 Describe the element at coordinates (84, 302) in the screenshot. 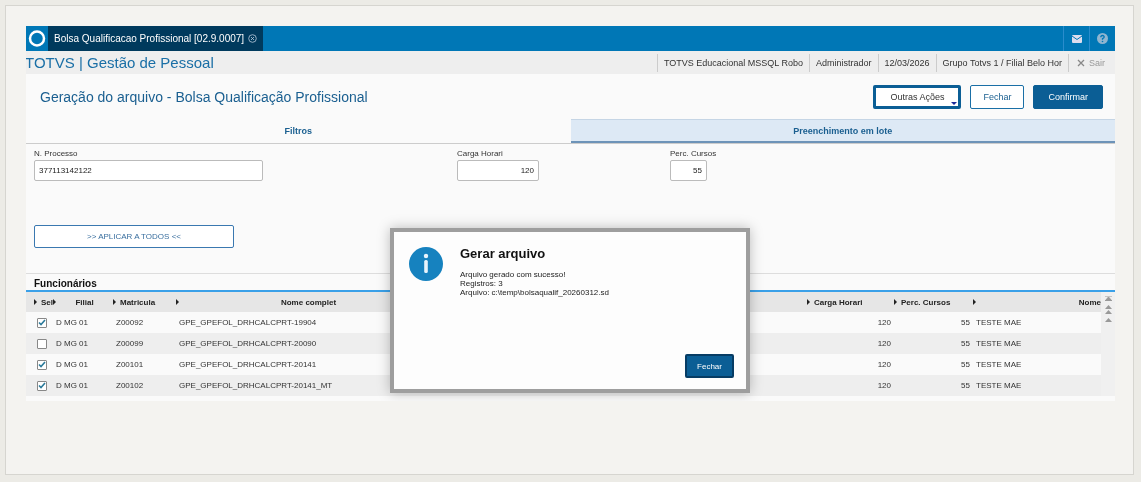

I see `column-header: Filial` at that location.